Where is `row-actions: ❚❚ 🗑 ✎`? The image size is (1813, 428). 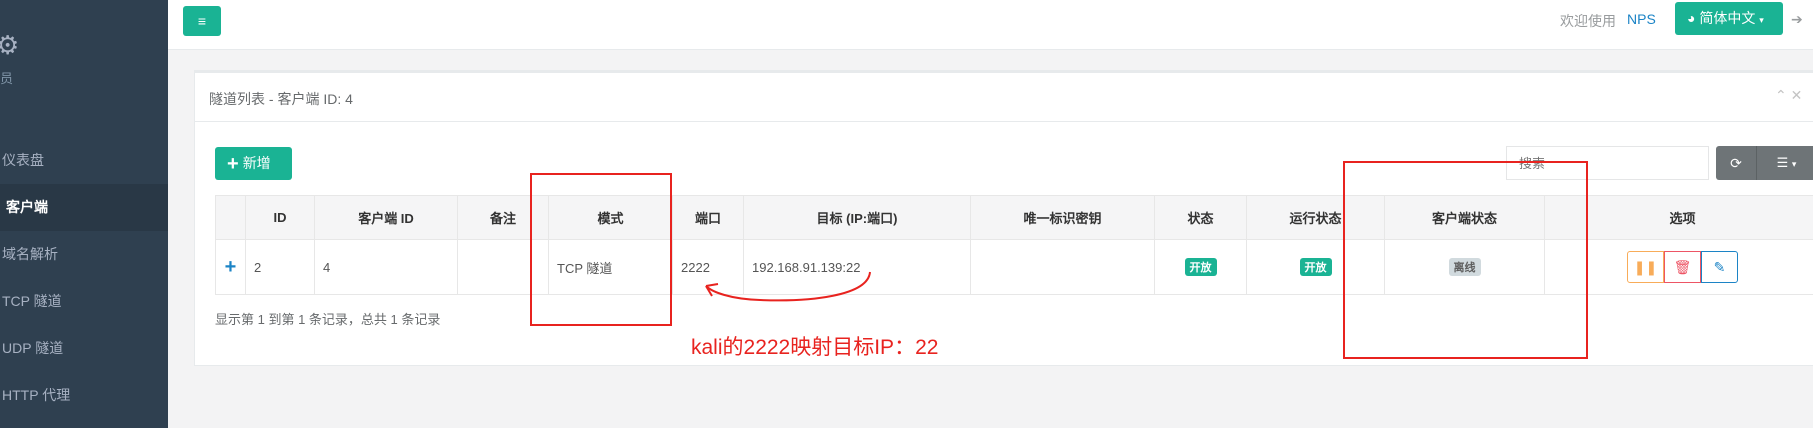
row-actions: ❚❚ 🗑 ✎ is located at coordinates (1682, 267).